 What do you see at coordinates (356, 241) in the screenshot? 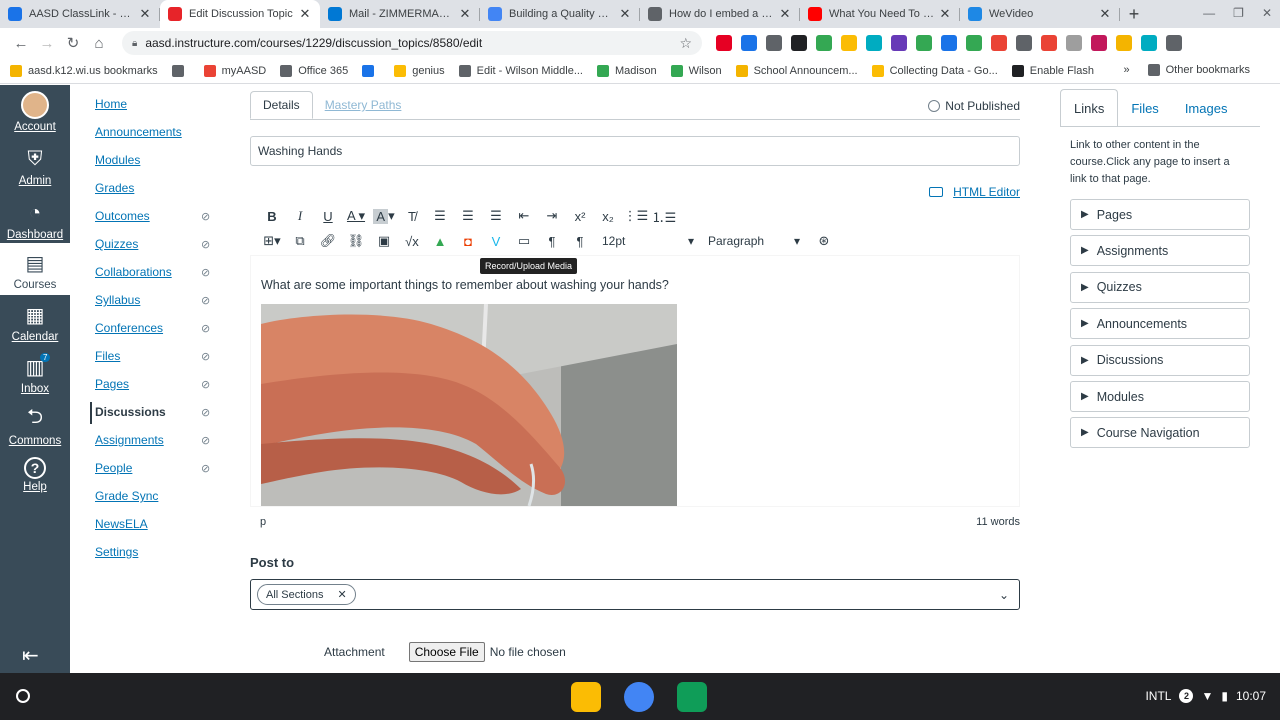
I see `unlink-icon: ⛓︎` at bounding box center [356, 241].